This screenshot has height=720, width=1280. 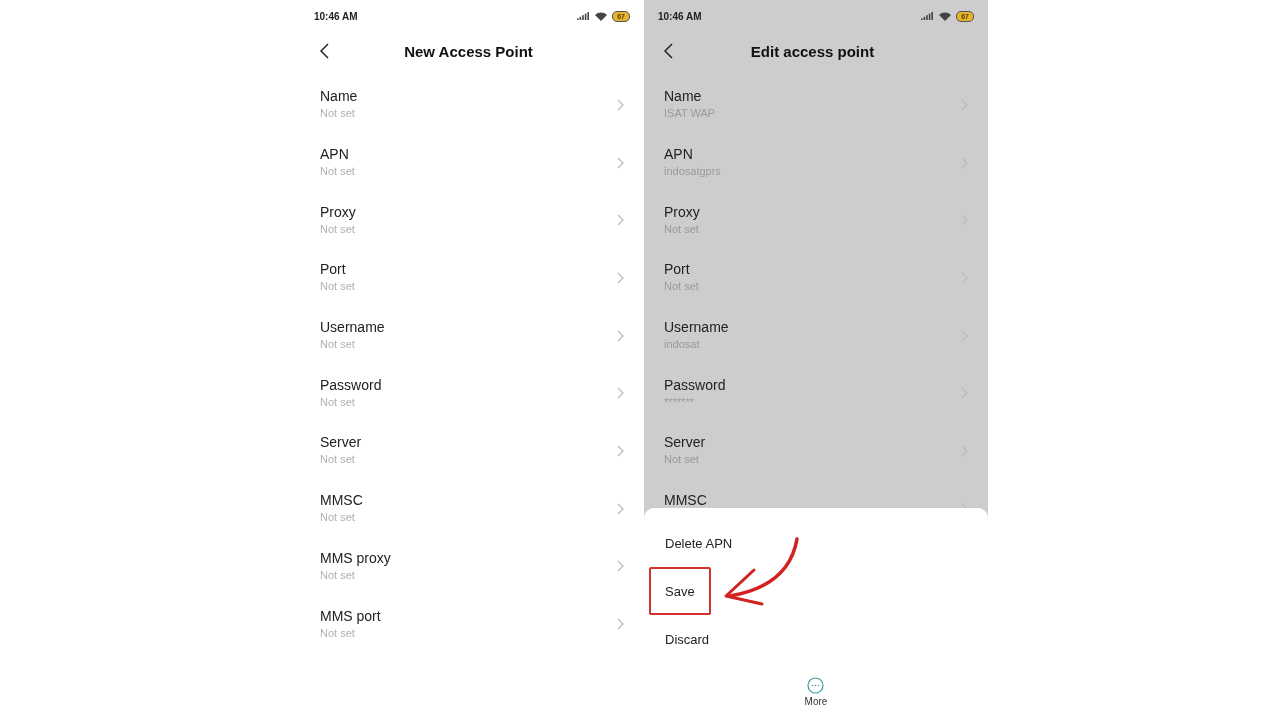 What do you see at coordinates (472, 162) in the screenshot?
I see `setting-row: APN Not set` at bounding box center [472, 162].